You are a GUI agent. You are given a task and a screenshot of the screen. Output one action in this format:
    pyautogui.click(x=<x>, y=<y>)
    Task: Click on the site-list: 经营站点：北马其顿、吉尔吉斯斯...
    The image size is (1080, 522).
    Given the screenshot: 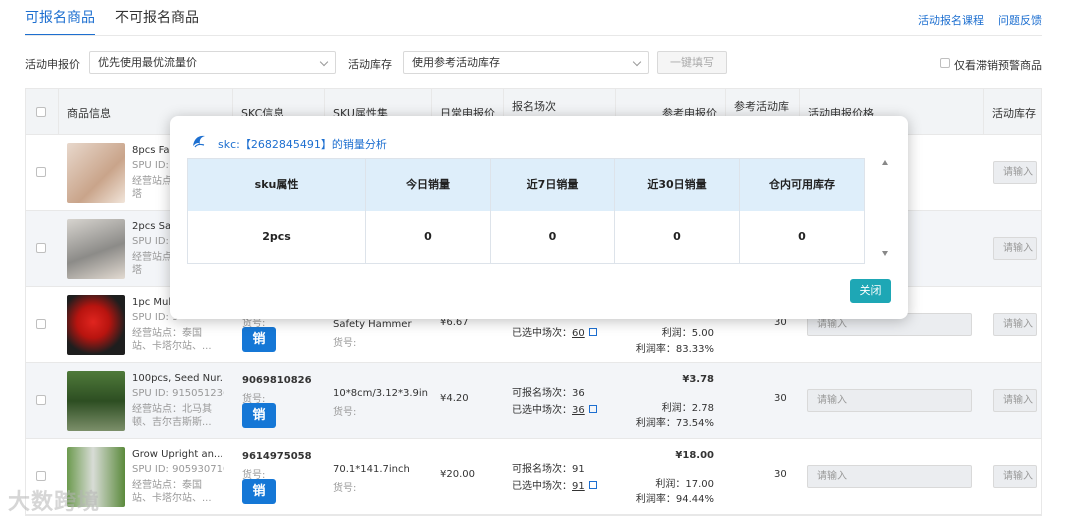 What is the action you would take?
    pyautogui.click(x=172, y=416)
    